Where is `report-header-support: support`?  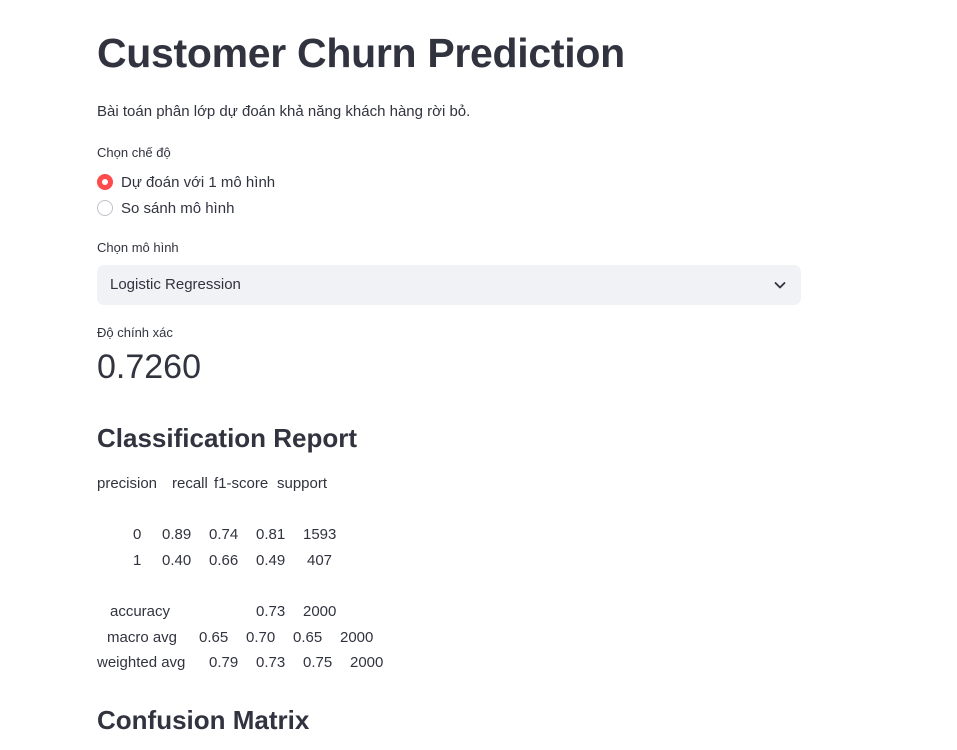 report-header-support: support is located at coordinates (302, 483).